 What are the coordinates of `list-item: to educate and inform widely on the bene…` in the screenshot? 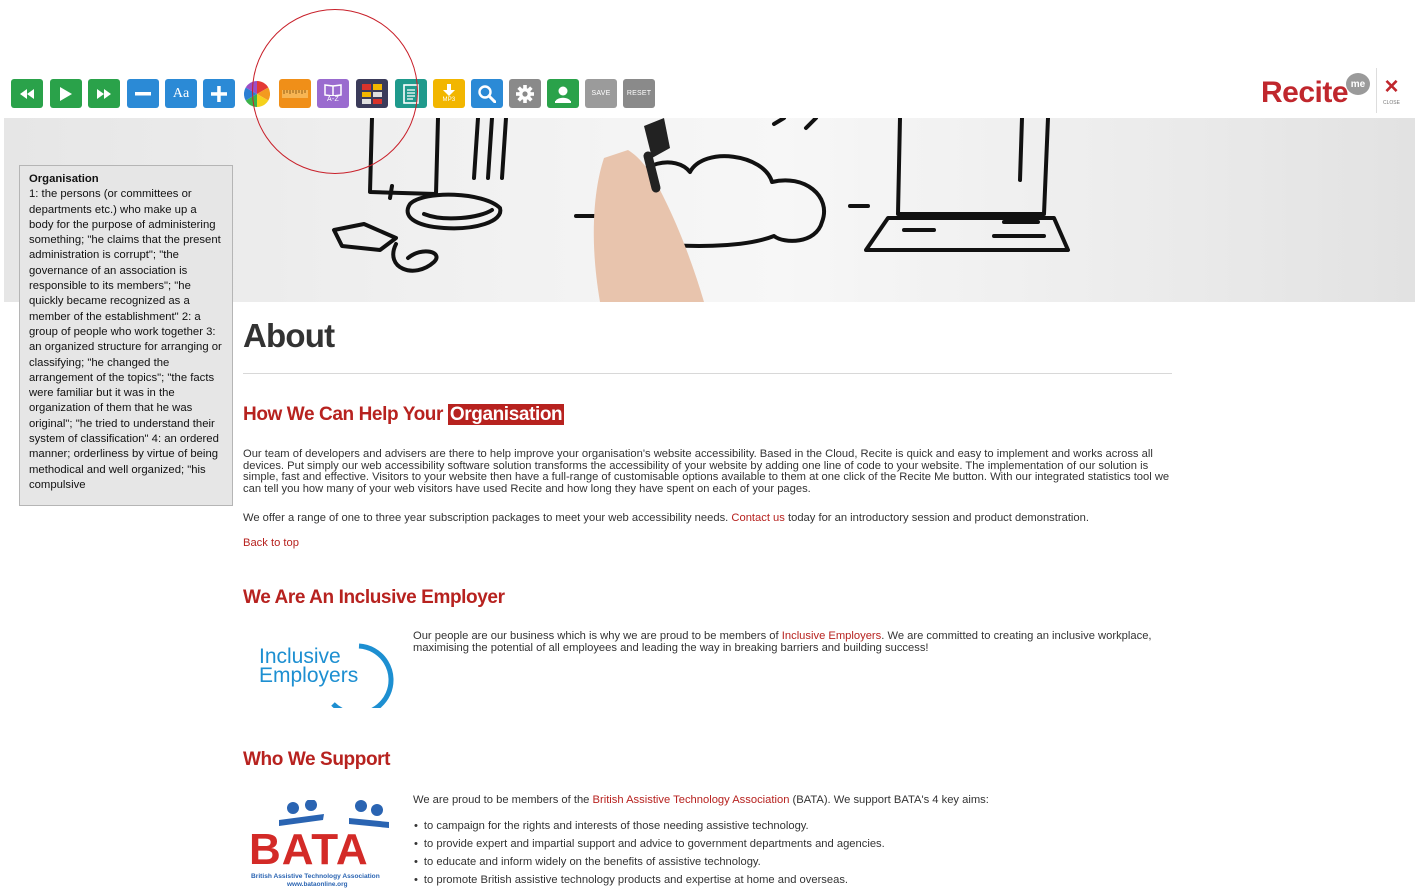 It's located at (649, 864).